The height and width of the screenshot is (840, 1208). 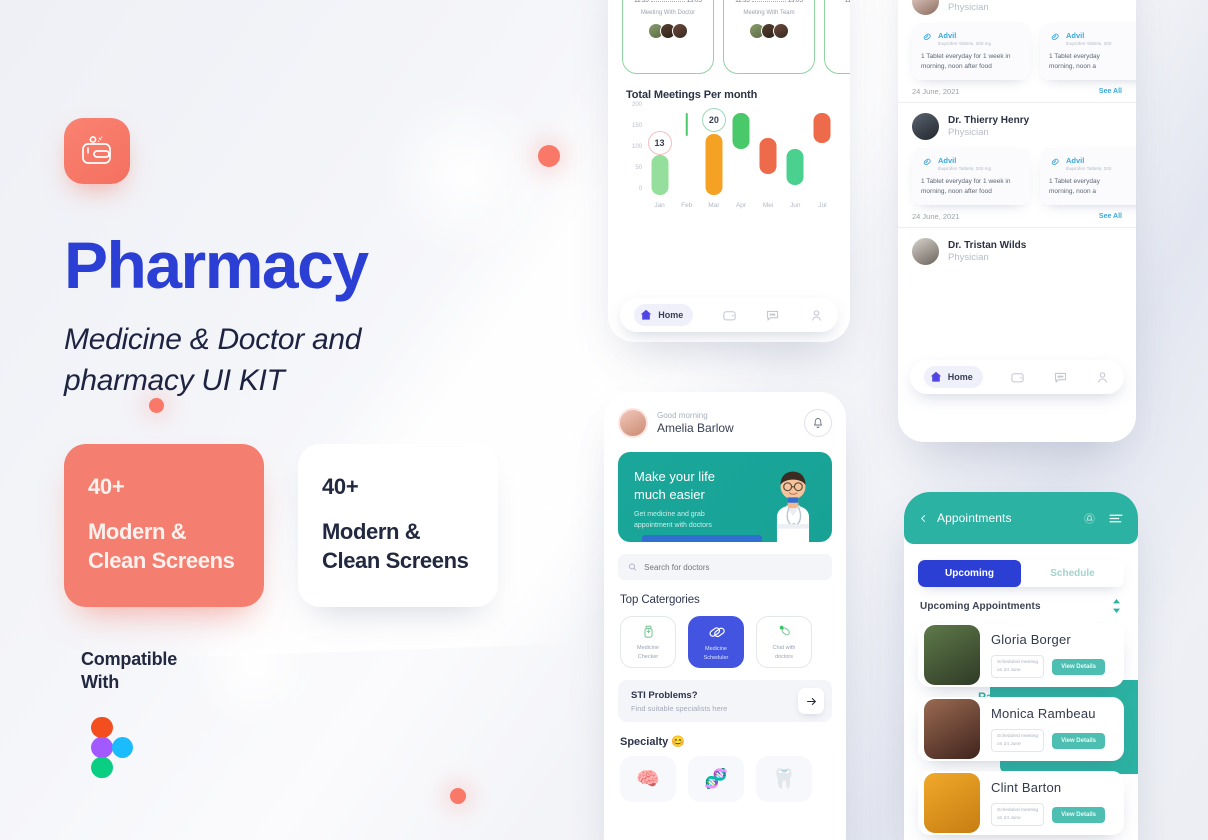 I want to click on meta-line2: on 24 June, so click(x=1009, y=818).